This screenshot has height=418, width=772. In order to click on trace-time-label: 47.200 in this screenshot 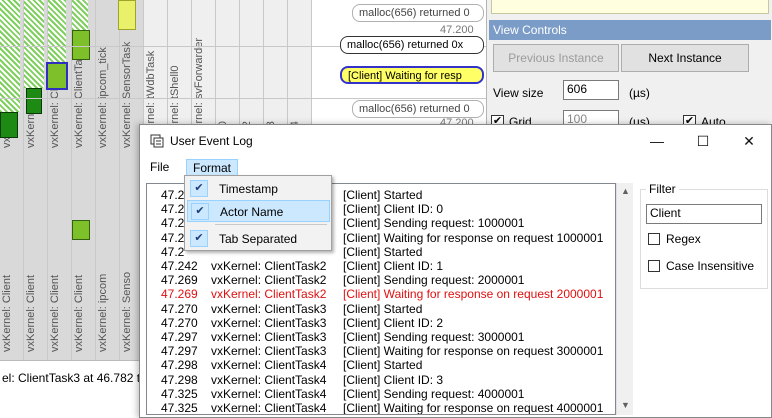, I will do `click(457, 30)`.